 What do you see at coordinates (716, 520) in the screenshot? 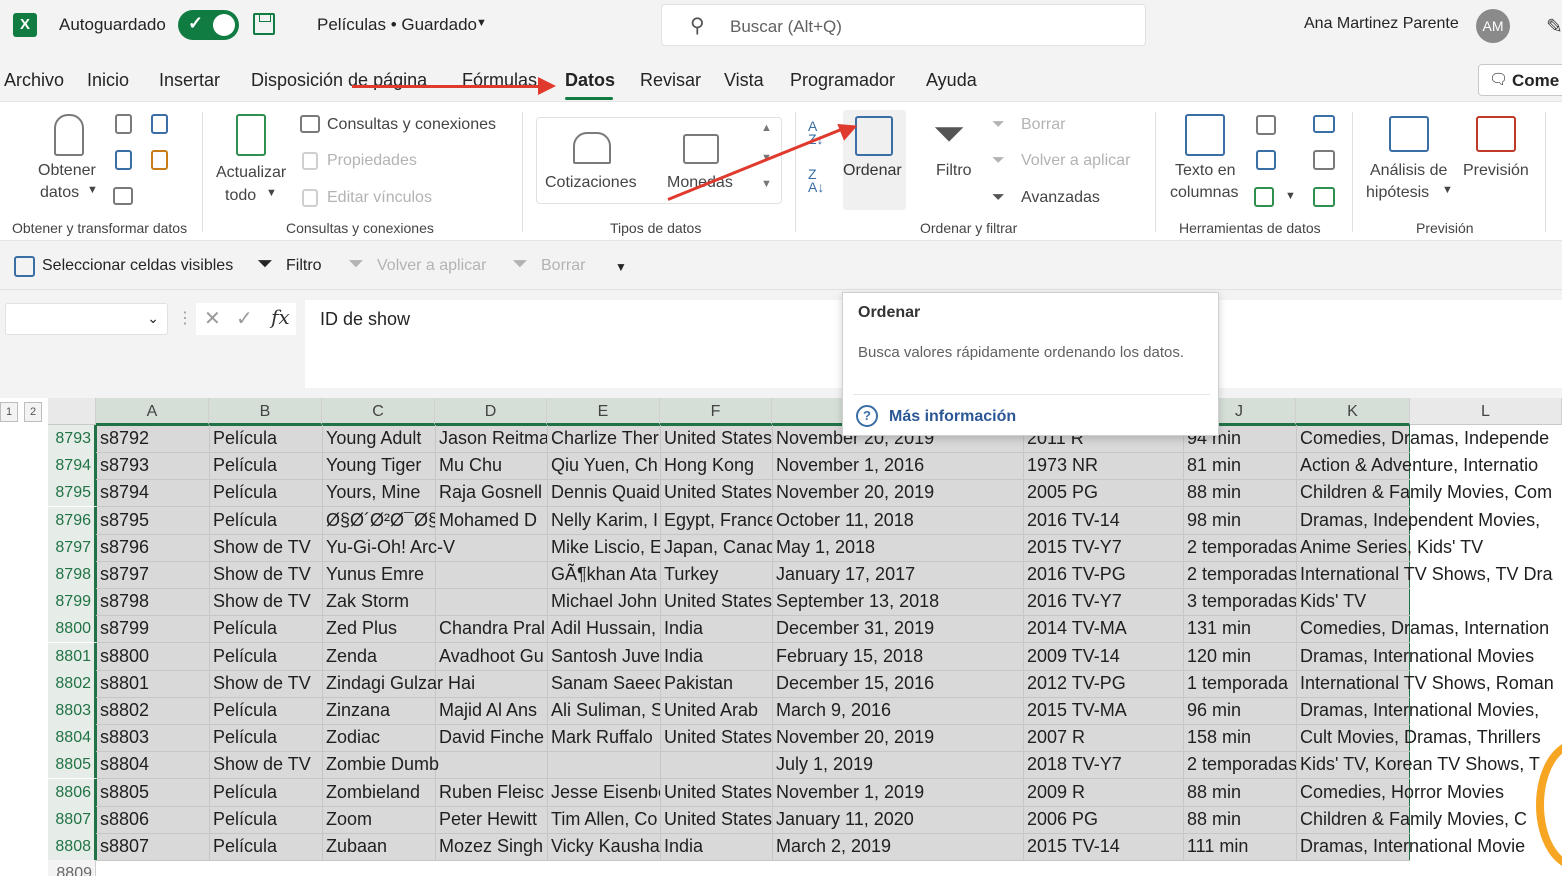
I see `cell-f: Egypt, France` at bounding box center [716, 520].